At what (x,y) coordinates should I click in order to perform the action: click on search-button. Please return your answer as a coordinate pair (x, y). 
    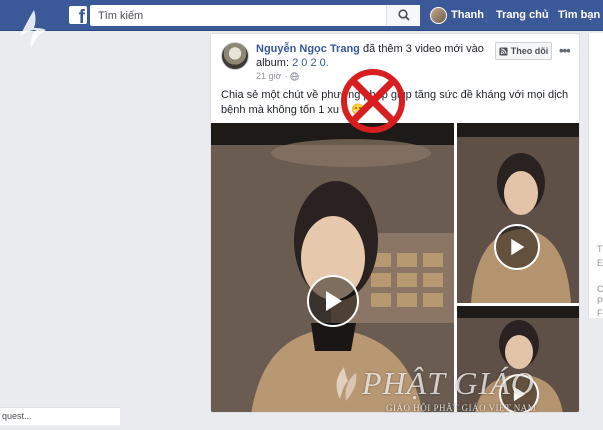
    Looking at the image, I should click on (403, 15).